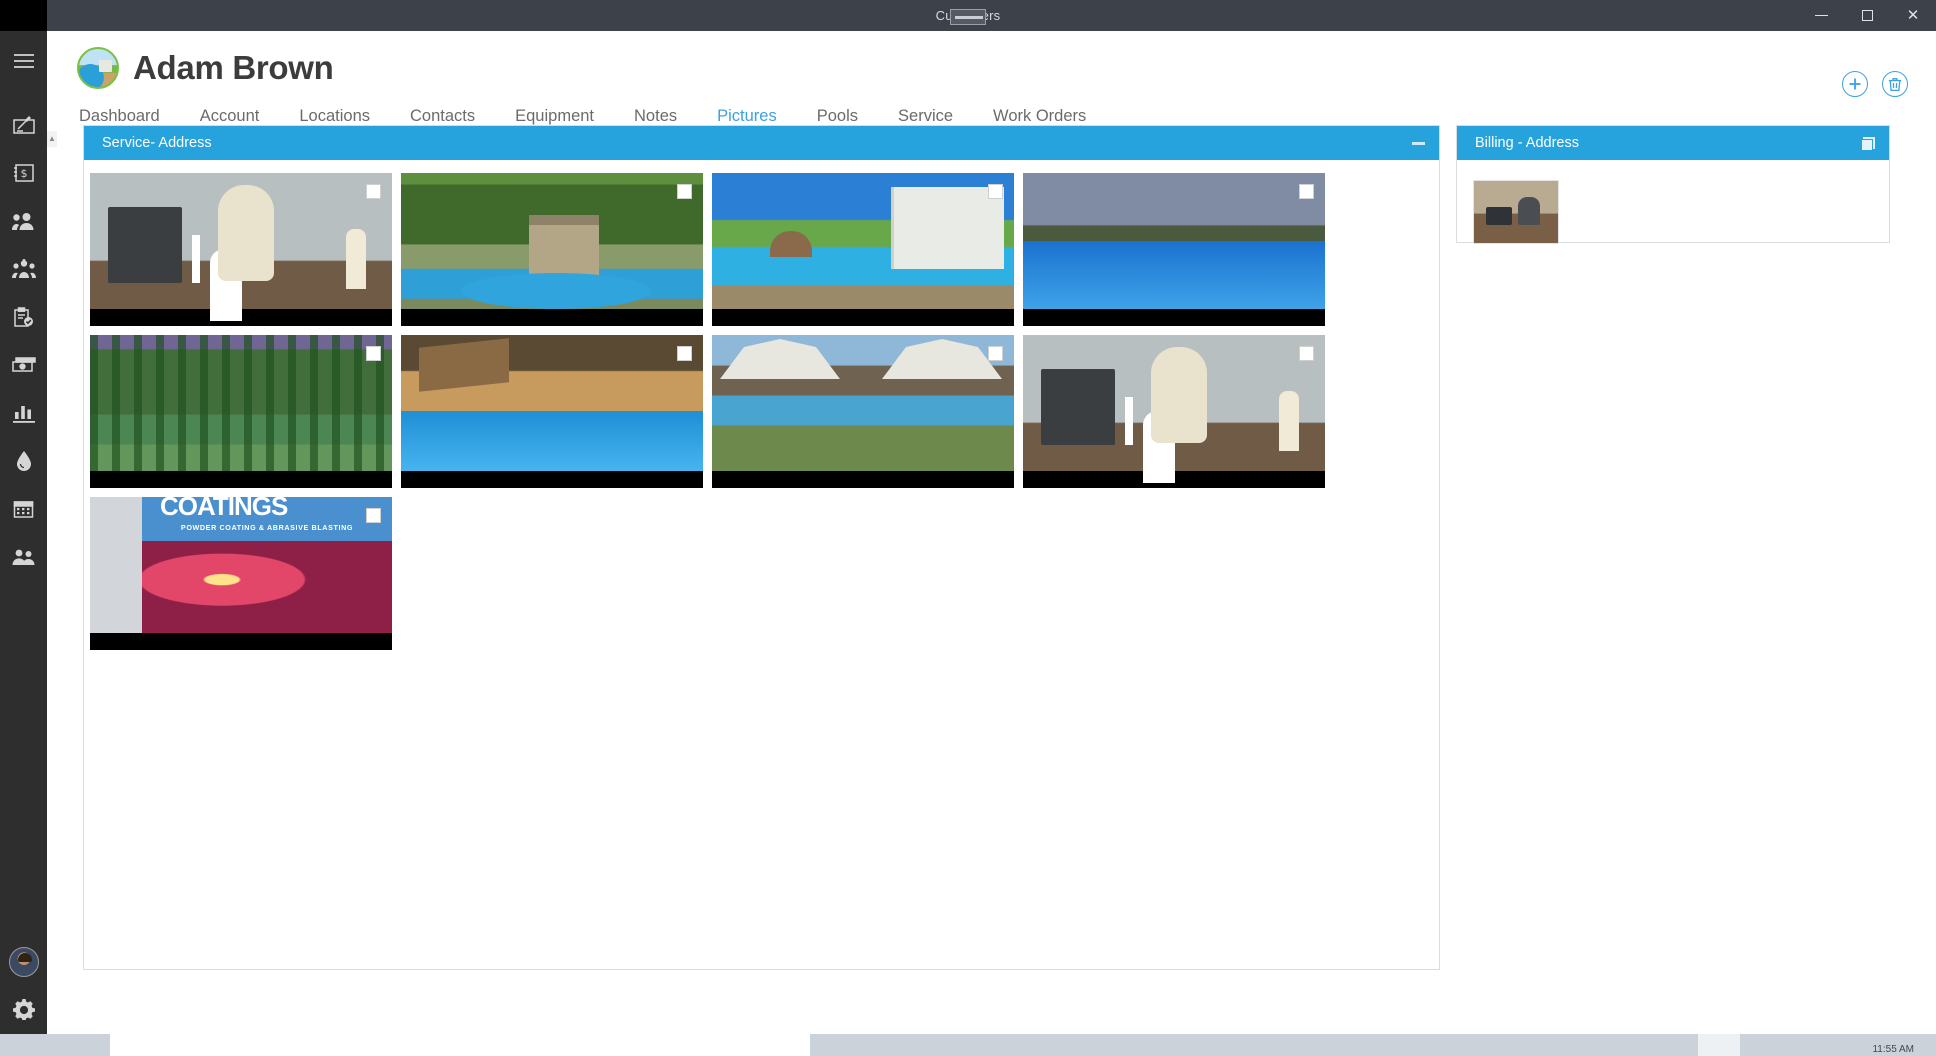  Describe the element at coordinates (23, 15) in the screenshot. I see `titlebar-left-filler` at that location.